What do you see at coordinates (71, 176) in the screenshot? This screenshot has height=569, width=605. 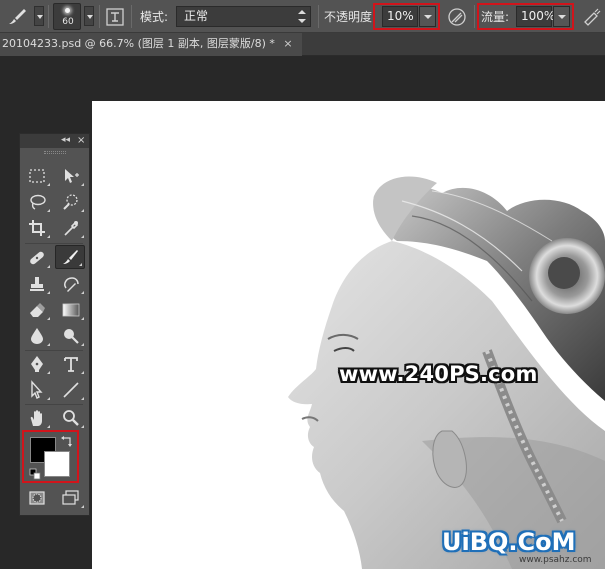 I see `move-icon` at bounding box center [71, 176].